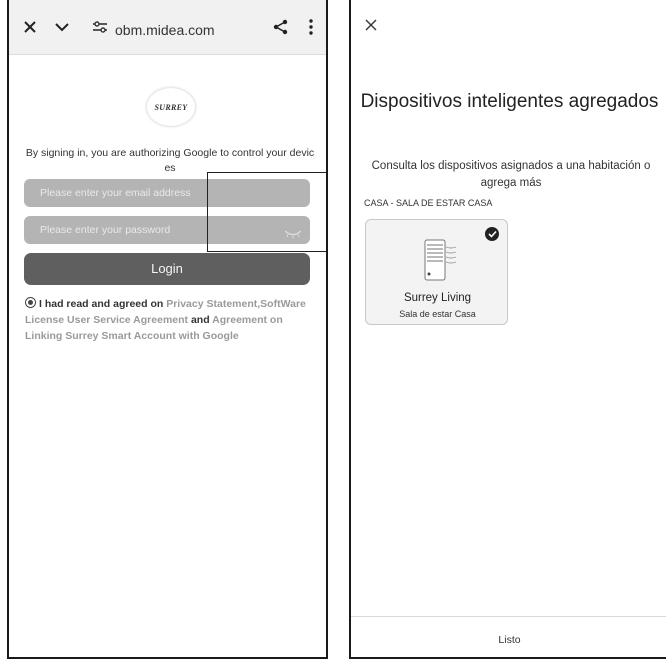  What do you see at coordinates (509, 101) in the screenshot?
I see `page-title: Dispositivos inteligentes agregados` at bounding box center [509, 101].